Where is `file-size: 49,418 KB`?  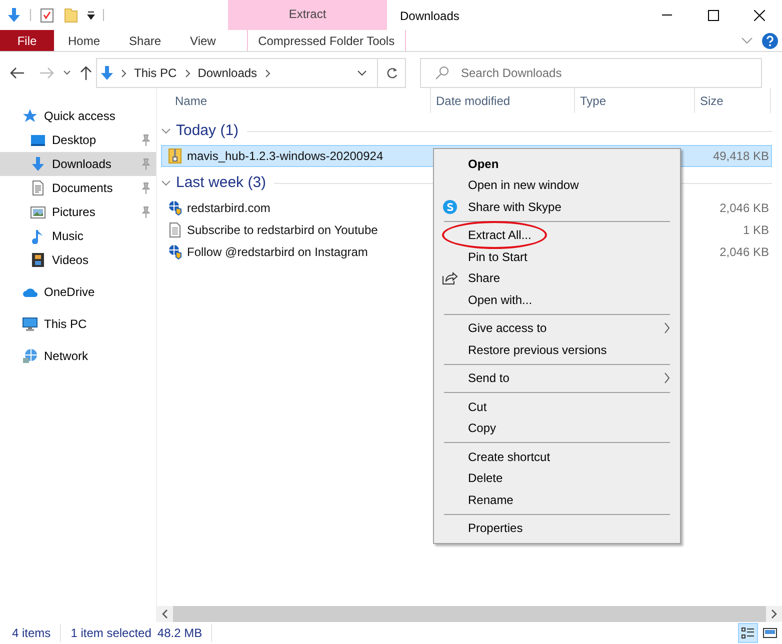 file-size: 49,418 KB is located at coordinates (741, 156).